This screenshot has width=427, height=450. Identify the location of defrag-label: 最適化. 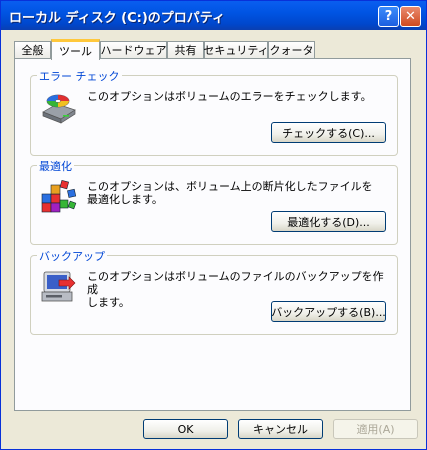
(55, 166).